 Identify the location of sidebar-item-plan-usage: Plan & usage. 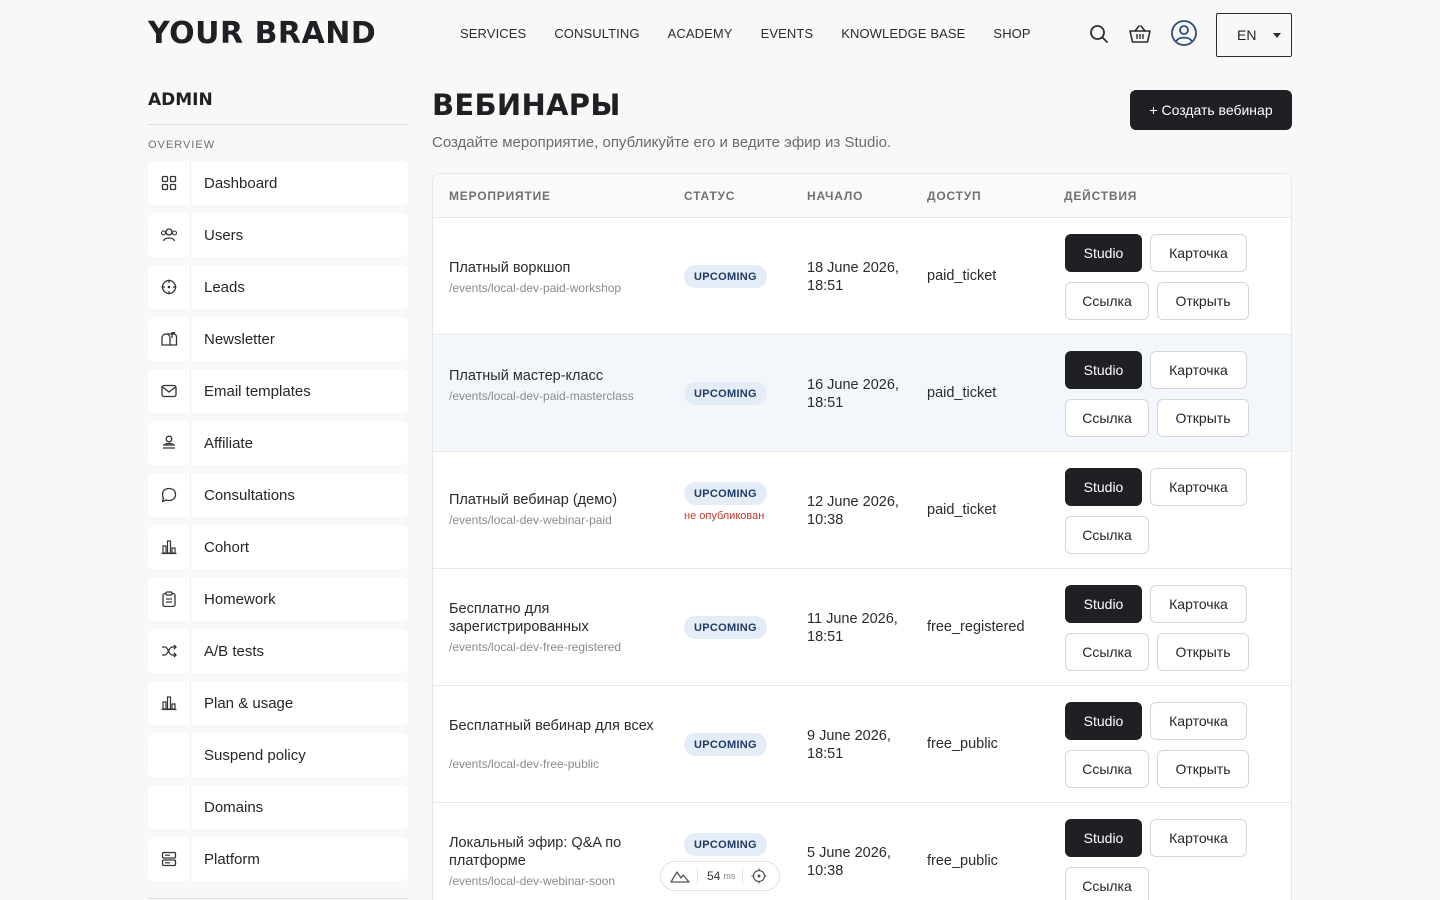
(278, 703).